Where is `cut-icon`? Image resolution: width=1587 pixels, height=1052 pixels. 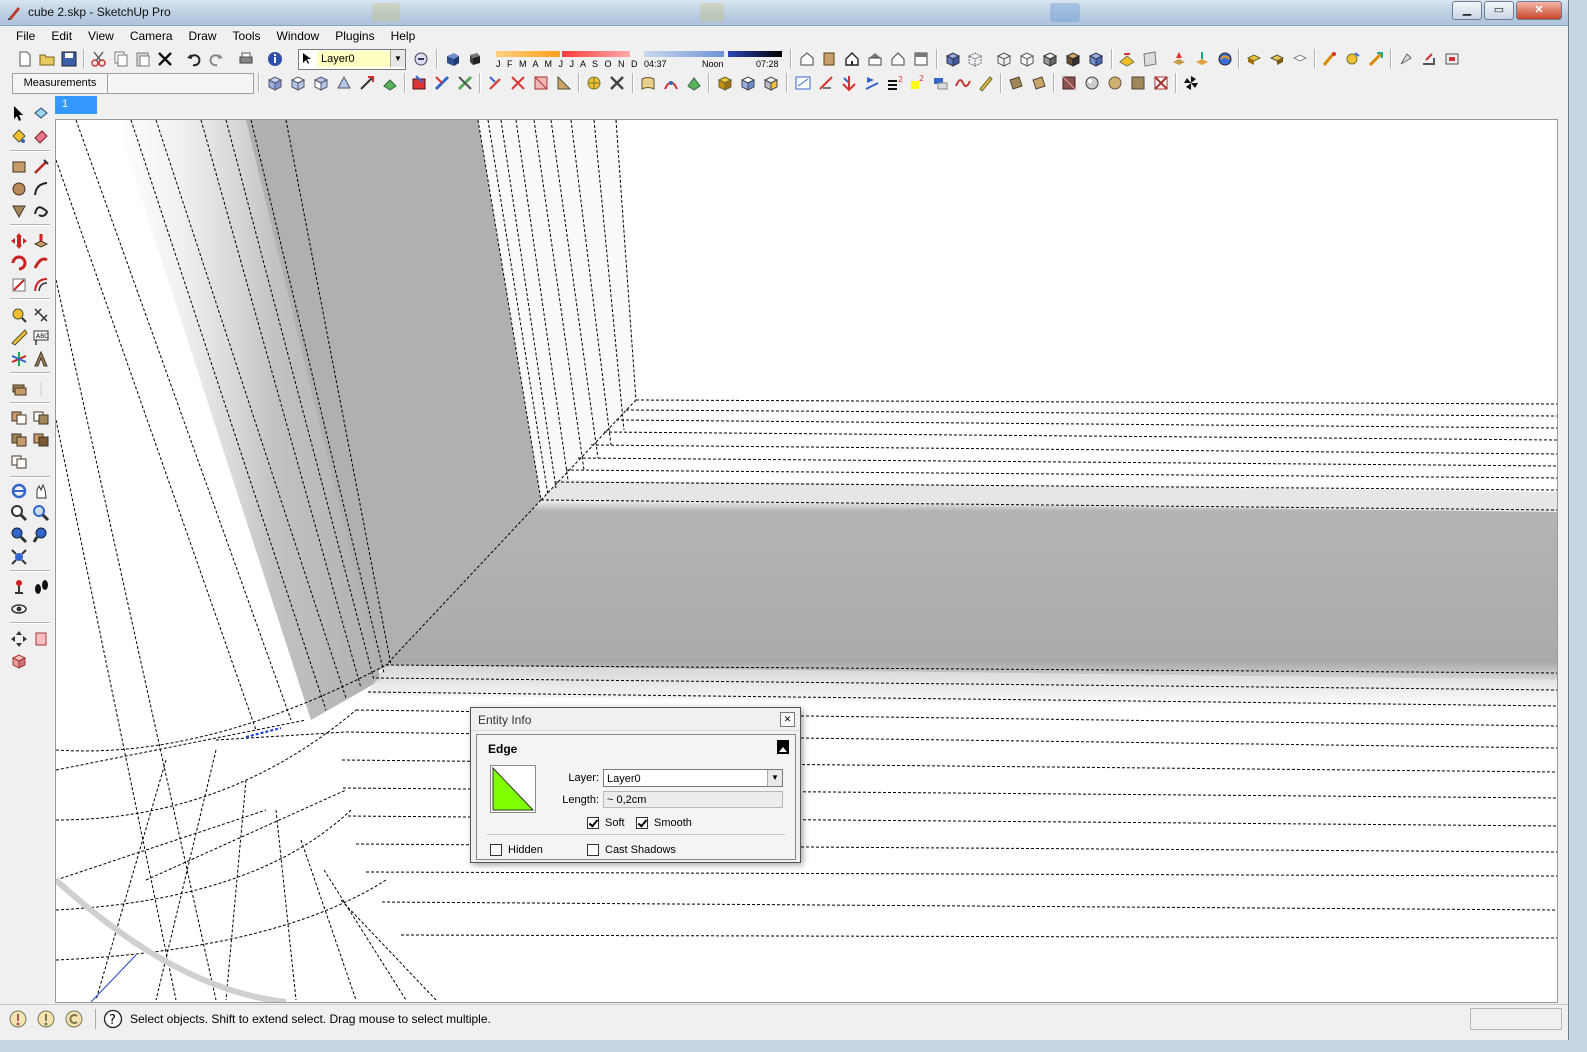
cut-icon is located at coordinates (99, 59).